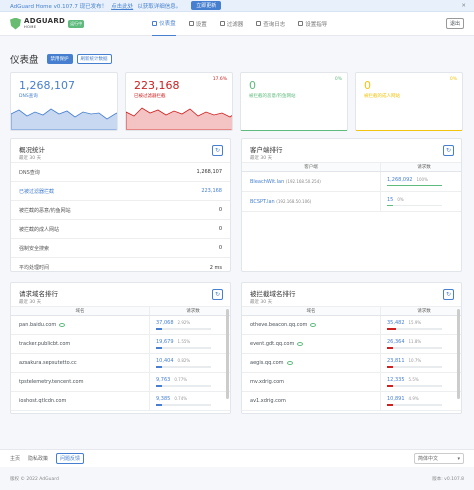  What do you see at coordinates (267, 363) in the screenshot?
I see `domain-name: aegis.qq.com` at bounding box center [267, 363].